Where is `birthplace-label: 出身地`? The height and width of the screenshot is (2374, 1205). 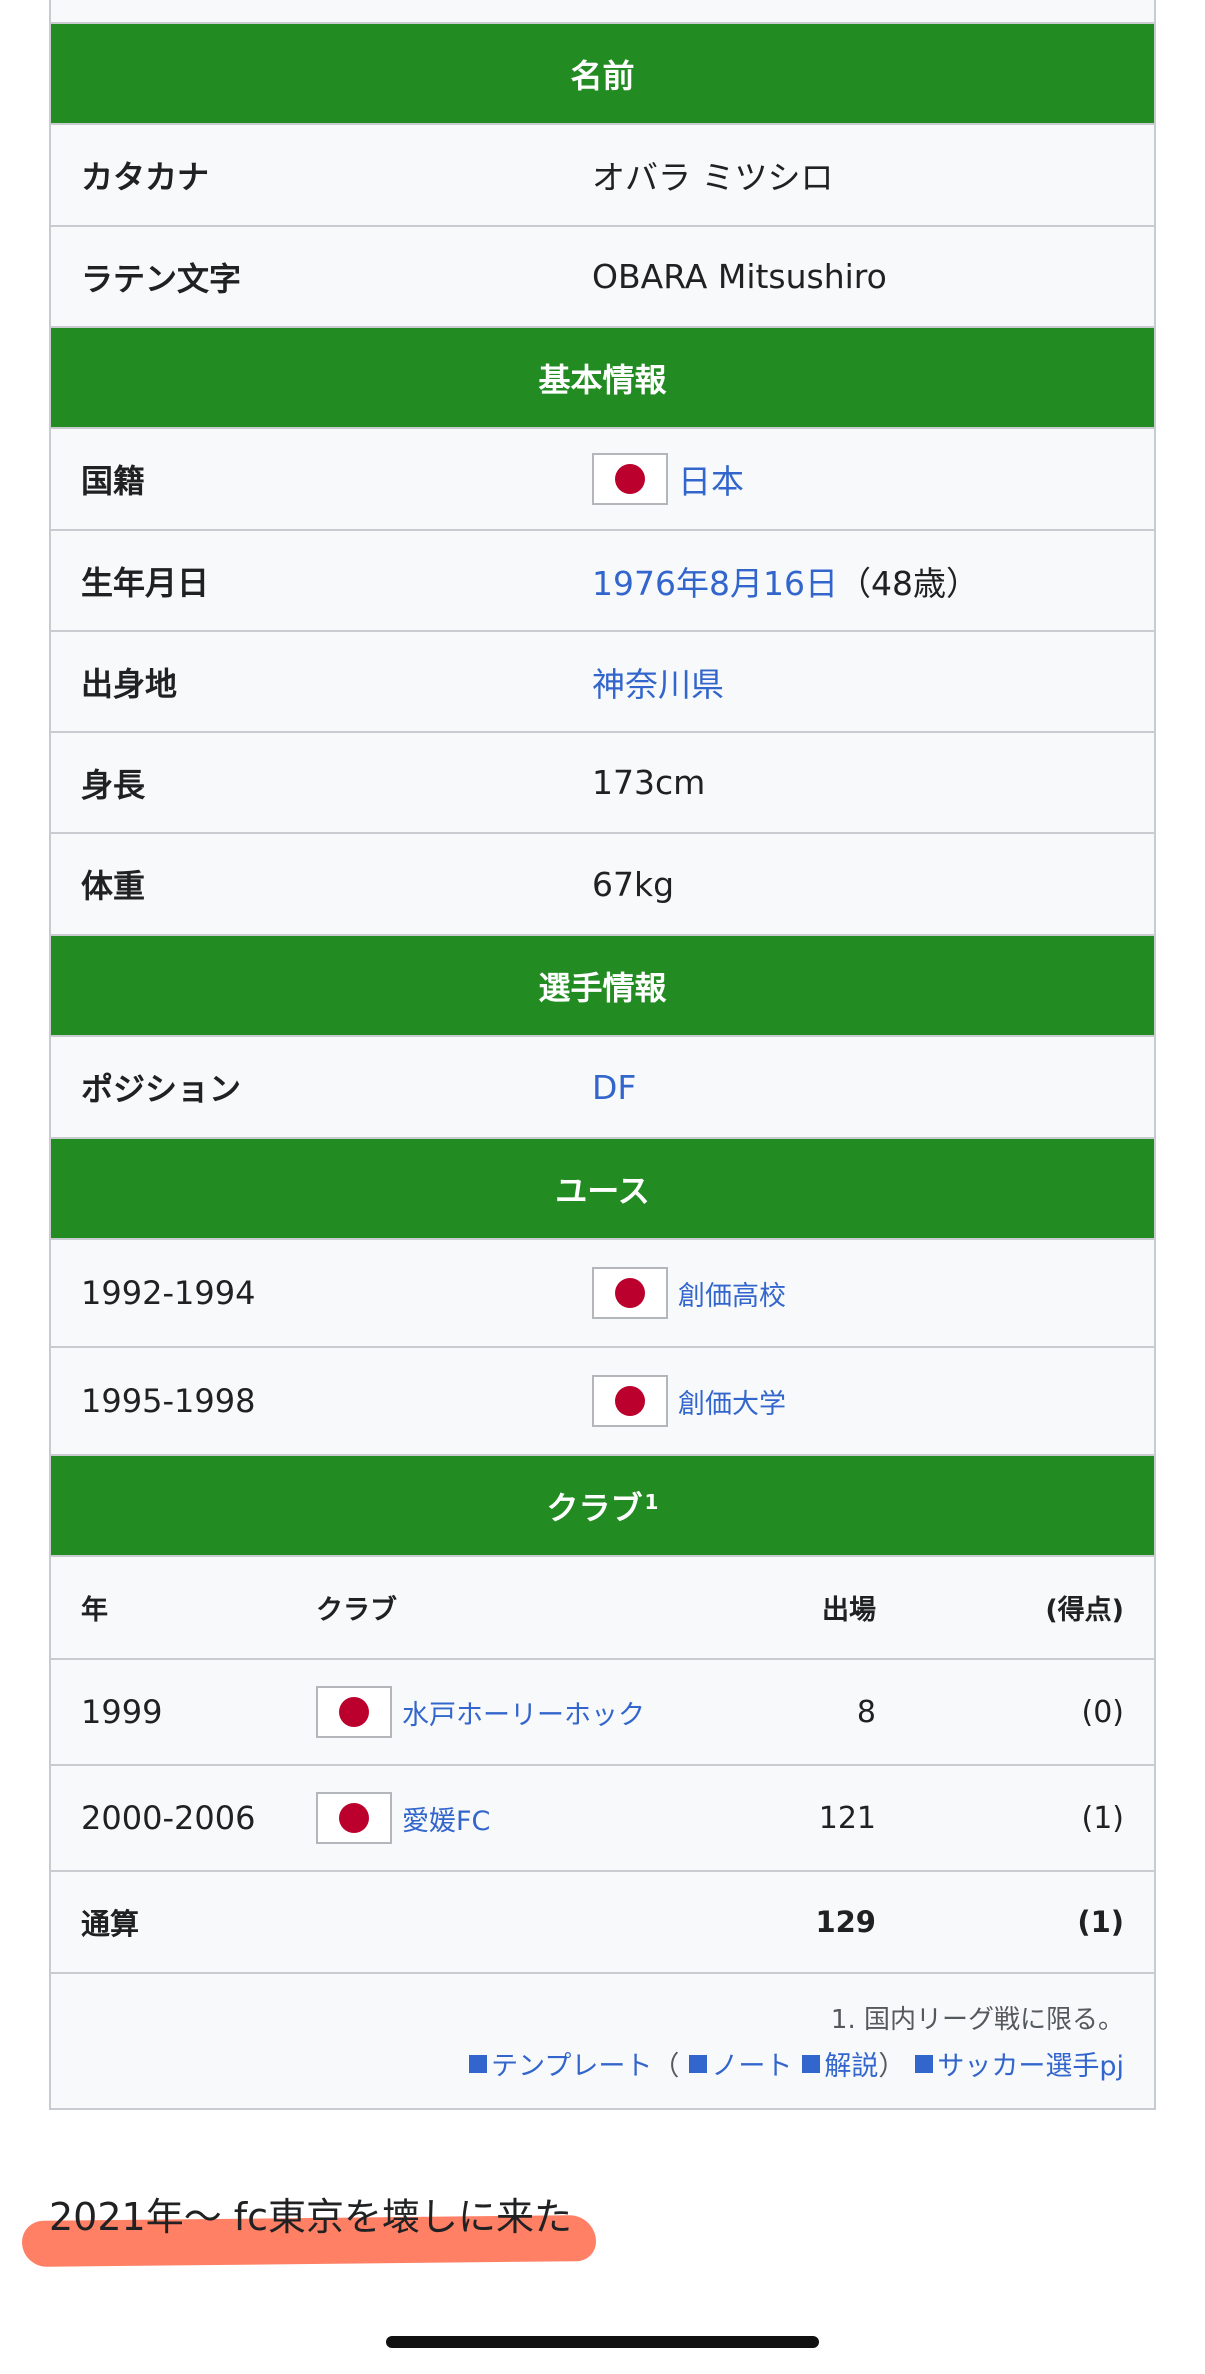
birthplace-label: 出身地 is located at coordinates (129, 683).